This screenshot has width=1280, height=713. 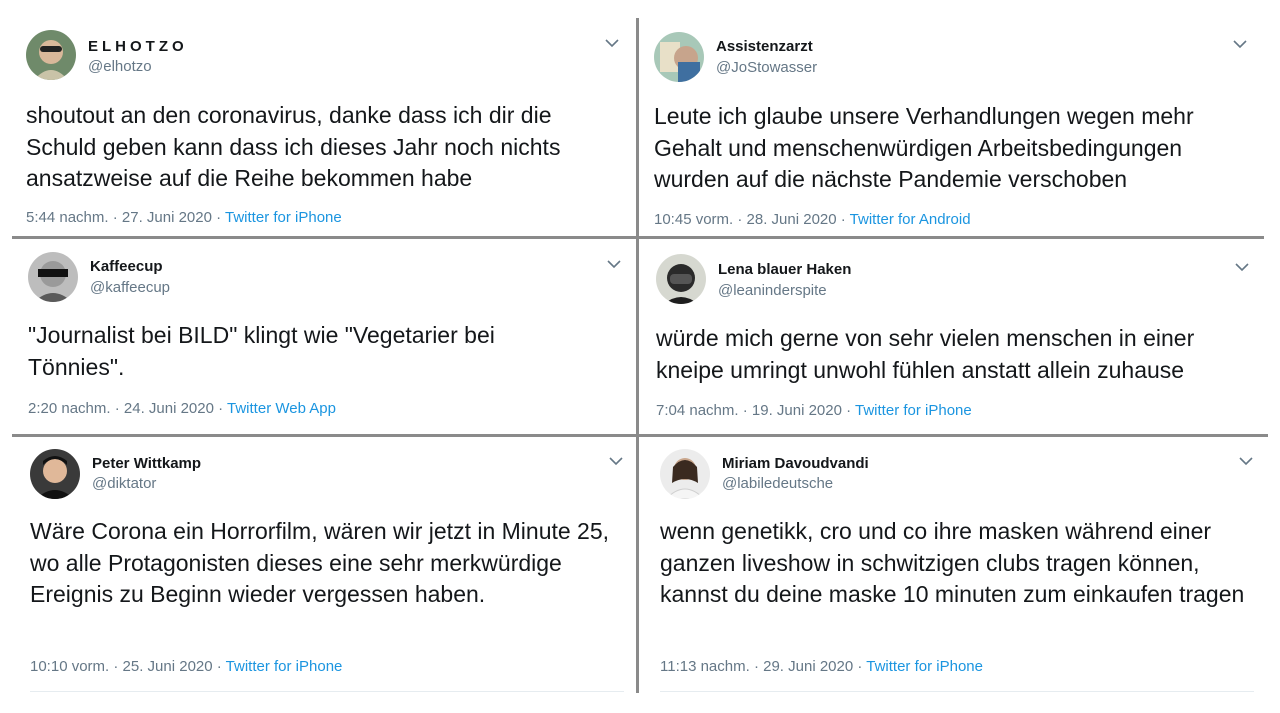 I want to click on tweet-timestamp: 2:20 nachm. · 24. Juni 2020 ·, so click(x=127, y=408).